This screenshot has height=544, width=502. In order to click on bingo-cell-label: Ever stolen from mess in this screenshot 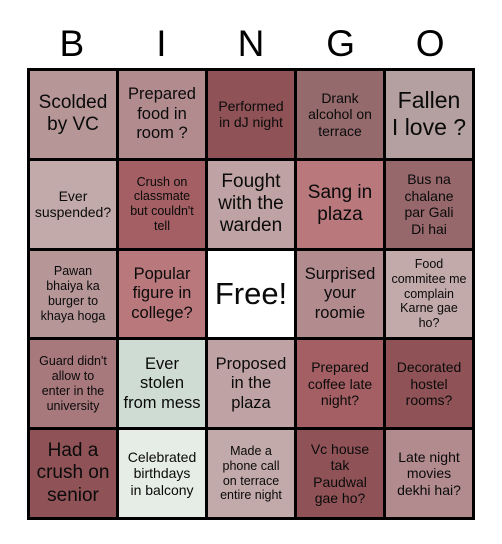, I will do `click(162, 383)`.